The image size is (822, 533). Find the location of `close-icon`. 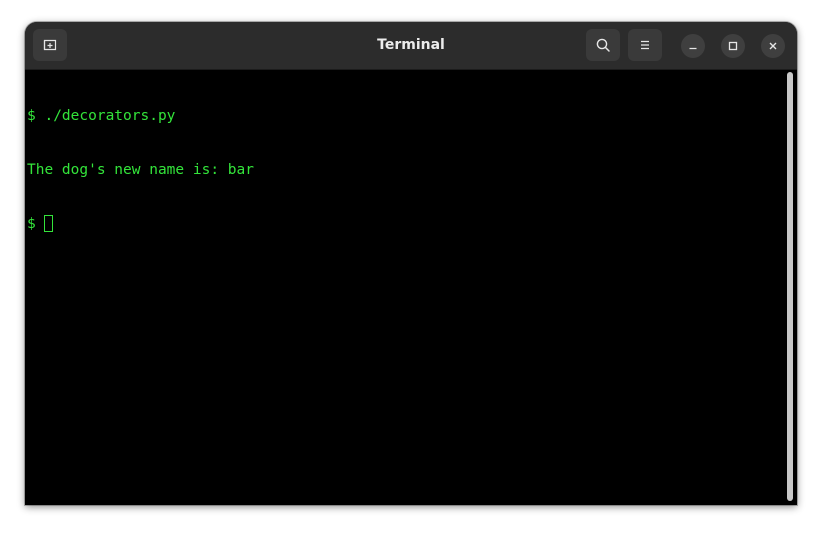

close-icon is located at coordinates (773, 46).